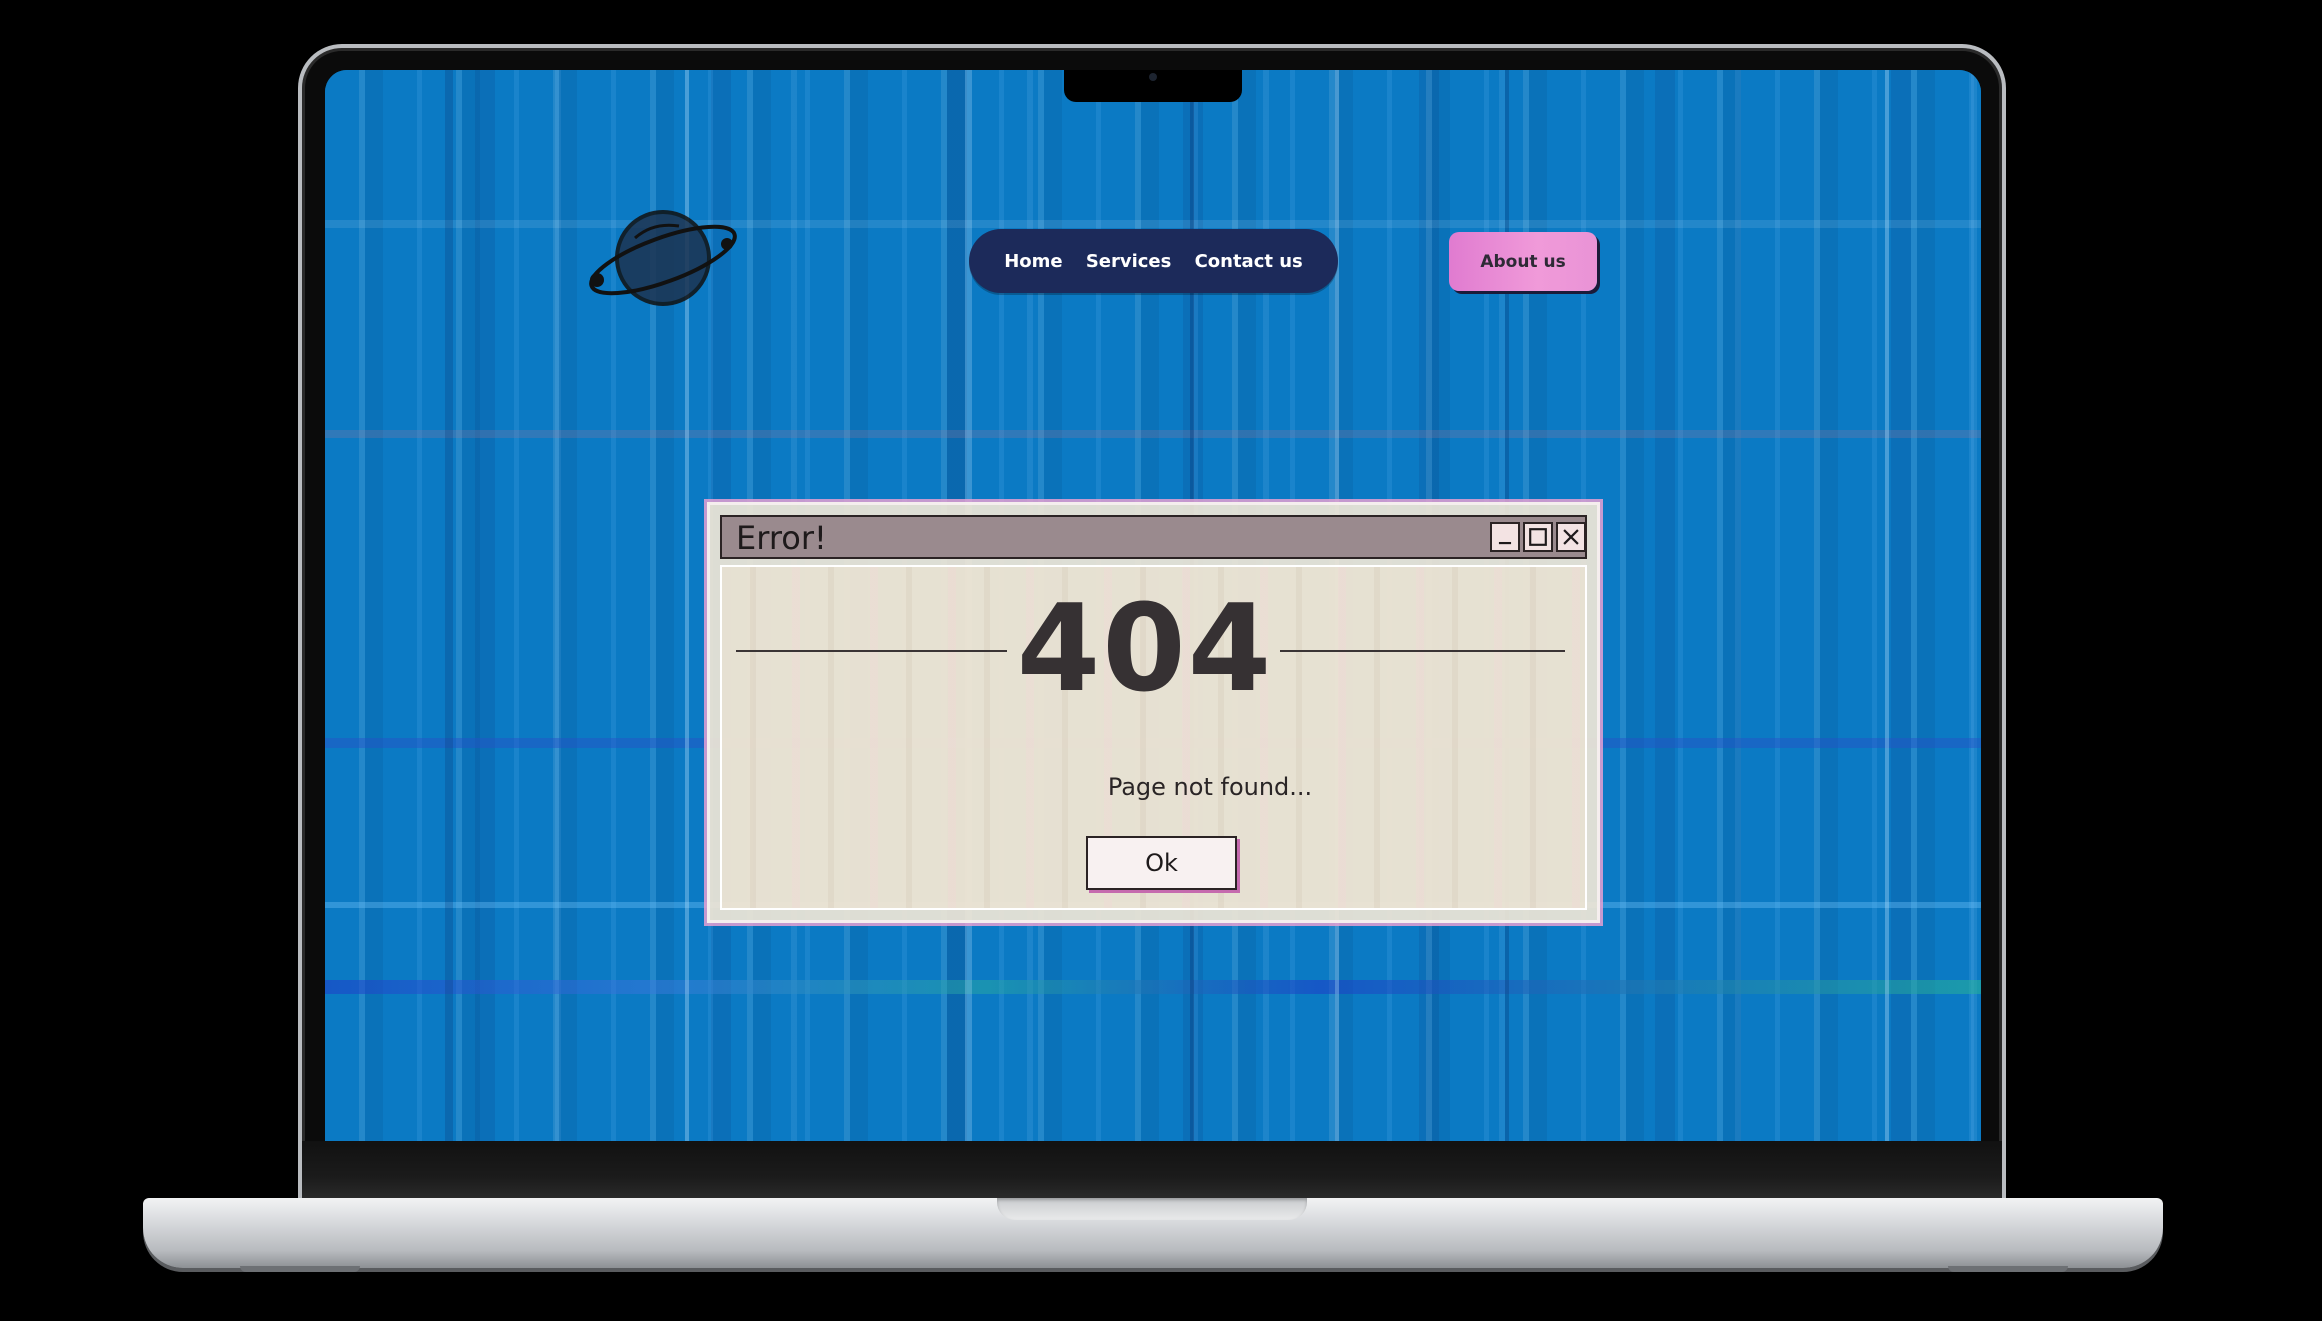 The height and width of the screenshot is (1321, 2322). I want to click on about-us-button: About us, so click(1523, 261).